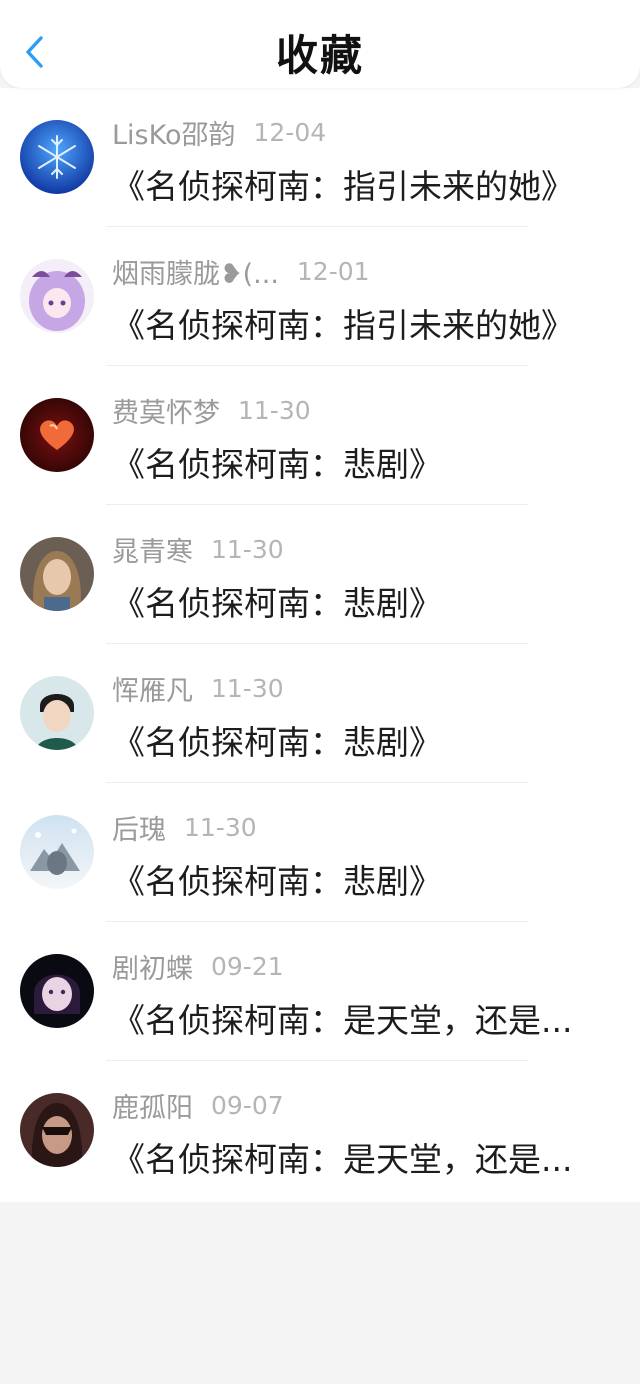  What do you see at coordinates (152, 966) in the screenshot?
I see `user-name: 剧初蝶` at bounding box center [152, 966].